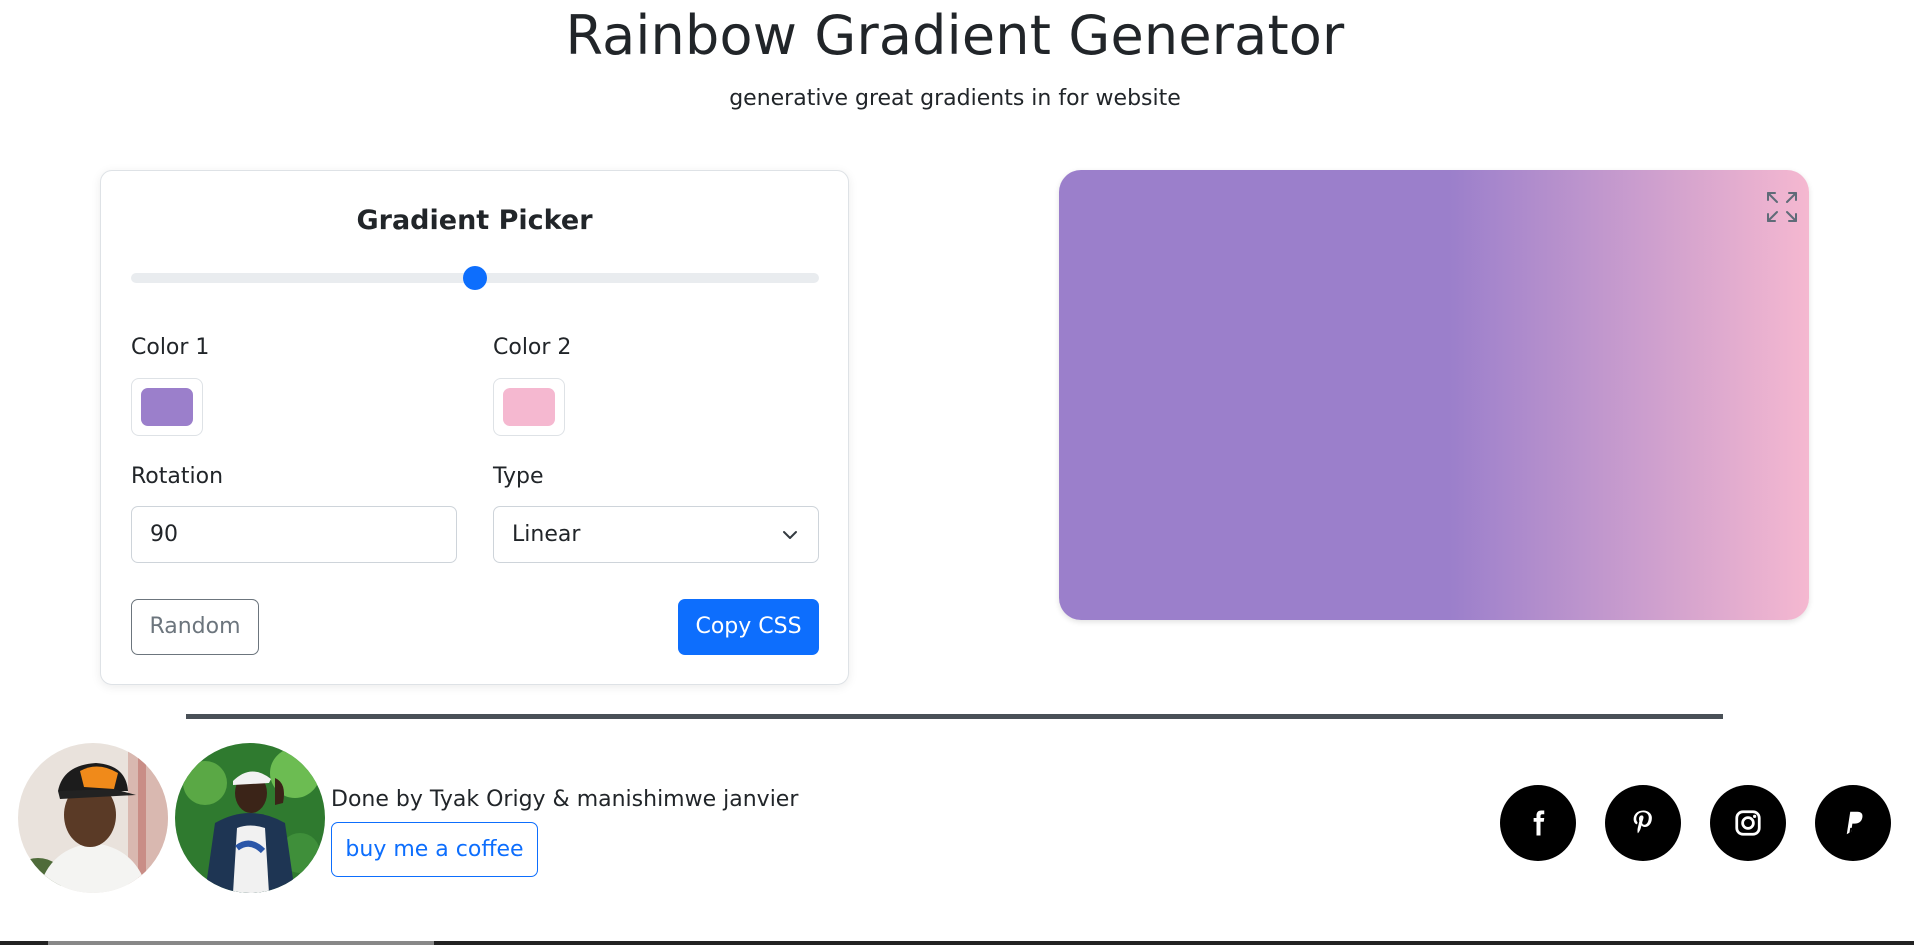  I want to click on expand-icon, so click(1782, 207).